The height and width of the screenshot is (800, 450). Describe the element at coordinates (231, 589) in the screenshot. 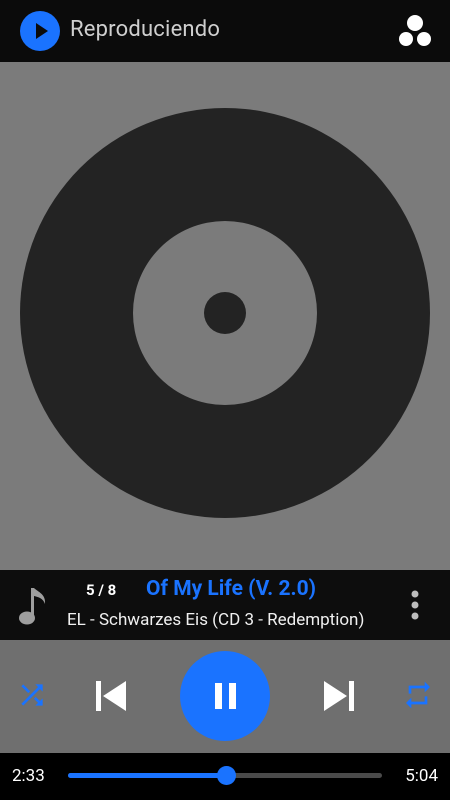

I see `song-title: Of My Life (V. 2.0)` at that location.